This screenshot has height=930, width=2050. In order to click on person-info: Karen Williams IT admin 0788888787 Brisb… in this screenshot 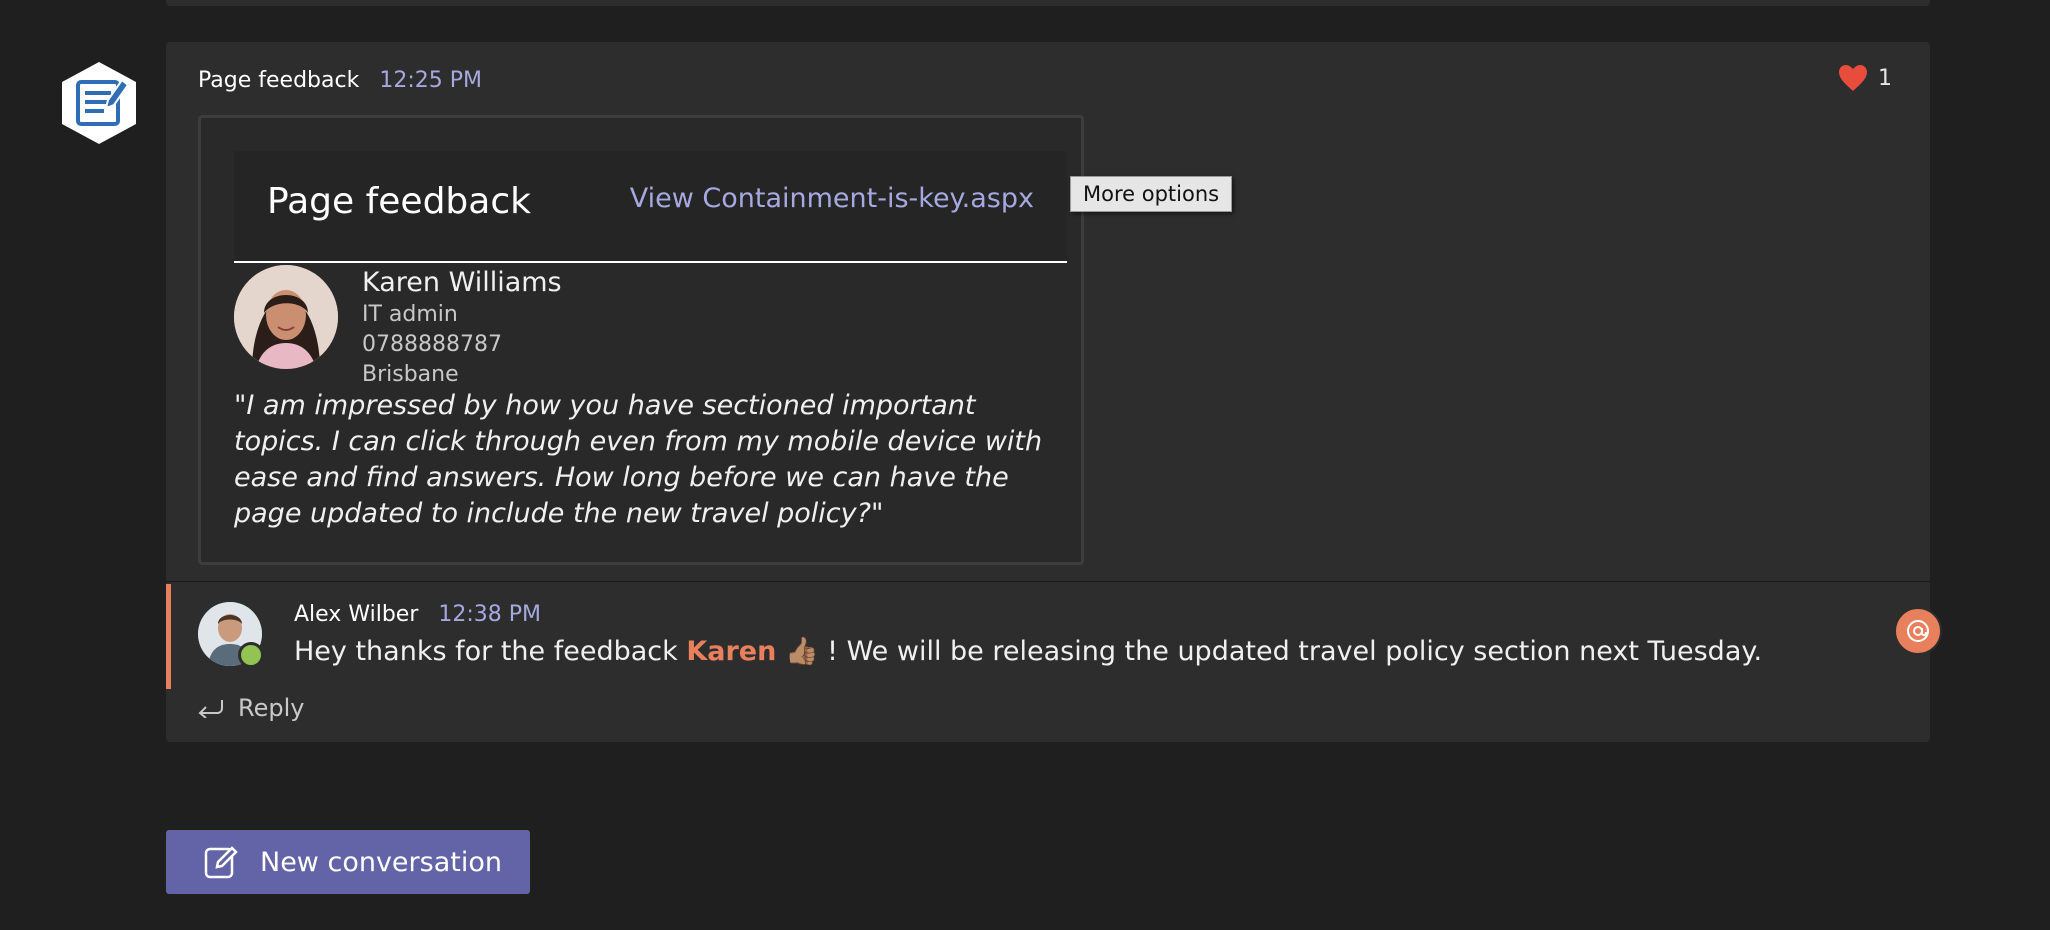, I will do `click(462, 328)`.